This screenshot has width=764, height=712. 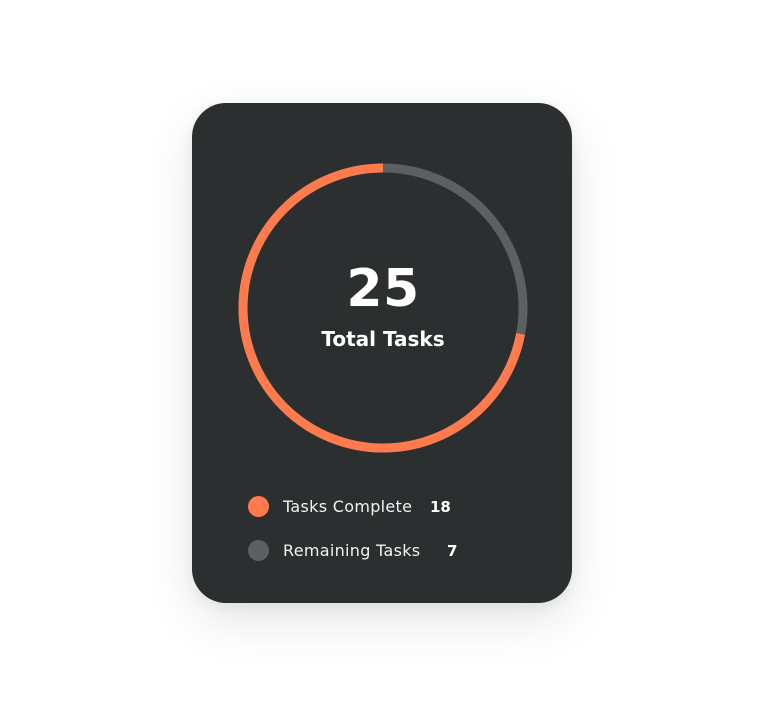 What do you see at coordinates (383, 339) in the screenshot?
I see `total-tasks-label: Total Tasks` at bounding box center [383, 339].